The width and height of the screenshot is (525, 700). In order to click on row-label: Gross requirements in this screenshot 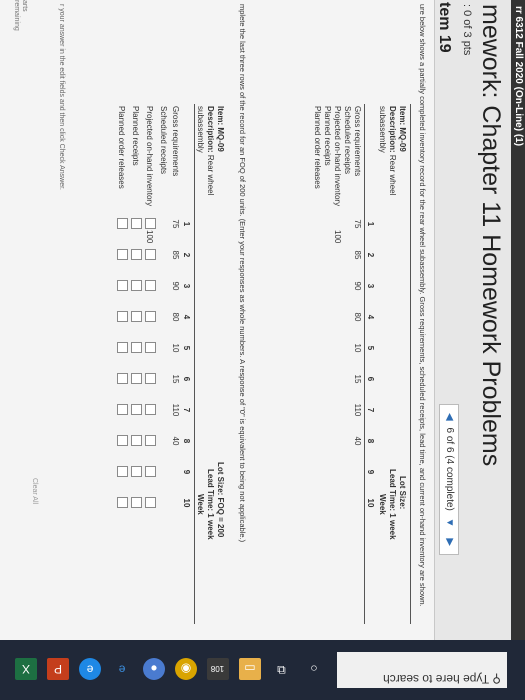, I will do `click(175, 141)`.